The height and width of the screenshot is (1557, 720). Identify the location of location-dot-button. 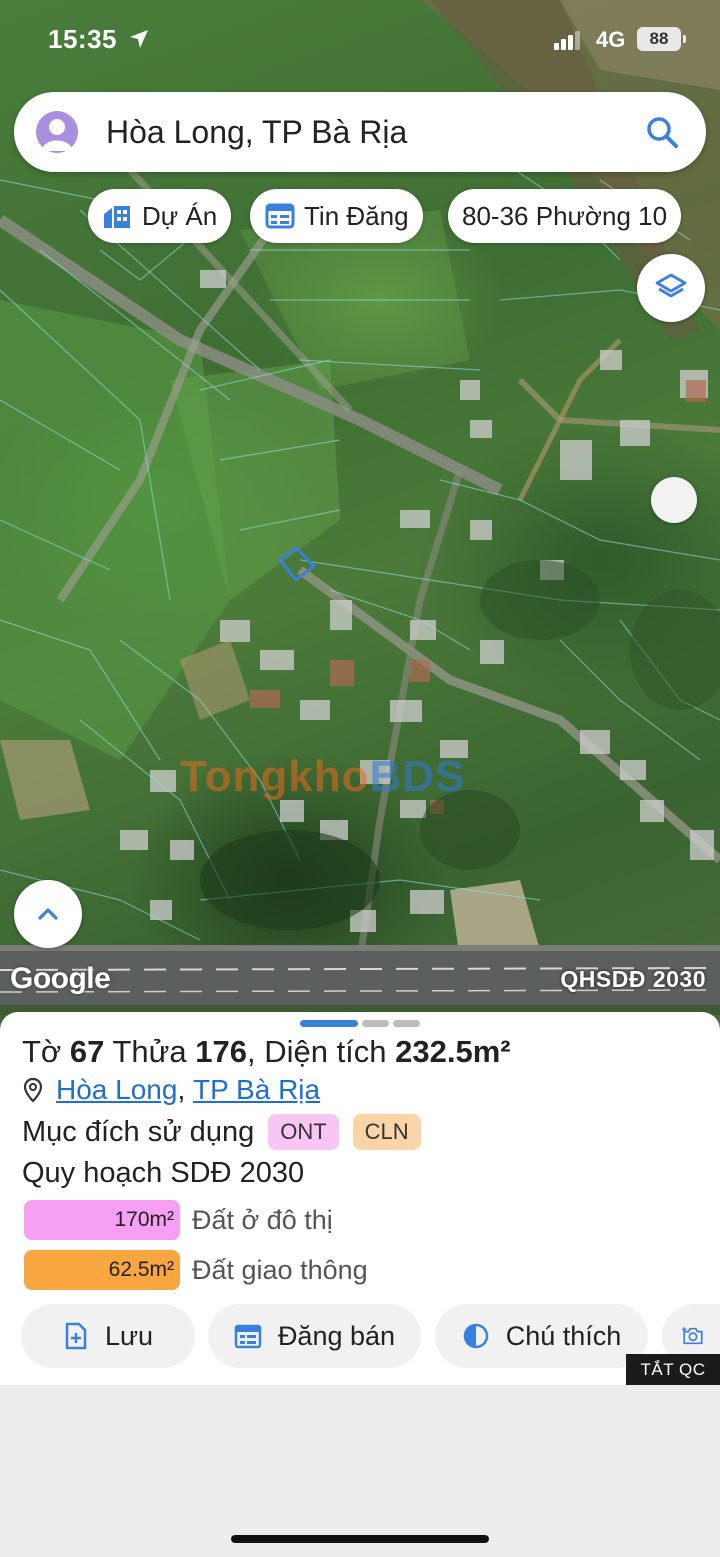
(674, 500).